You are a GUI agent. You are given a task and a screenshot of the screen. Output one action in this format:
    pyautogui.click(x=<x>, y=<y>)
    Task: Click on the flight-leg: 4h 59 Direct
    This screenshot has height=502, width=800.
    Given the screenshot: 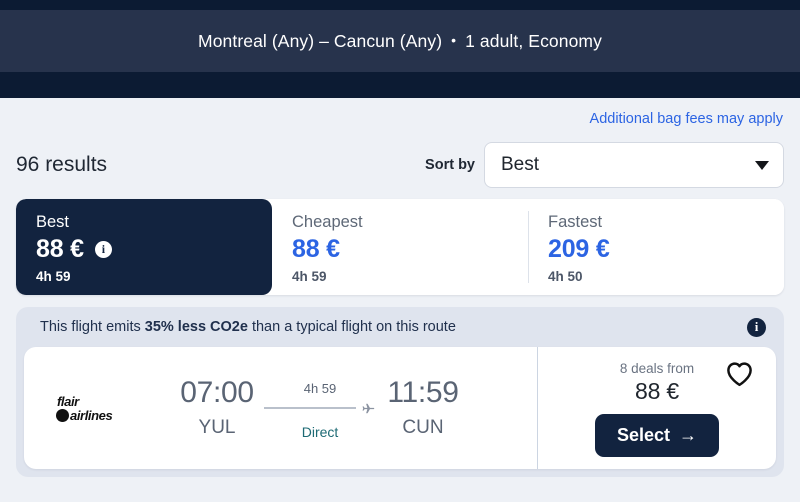 What is the action you would take?
    pyautogui.click(x=320, y=408)
    